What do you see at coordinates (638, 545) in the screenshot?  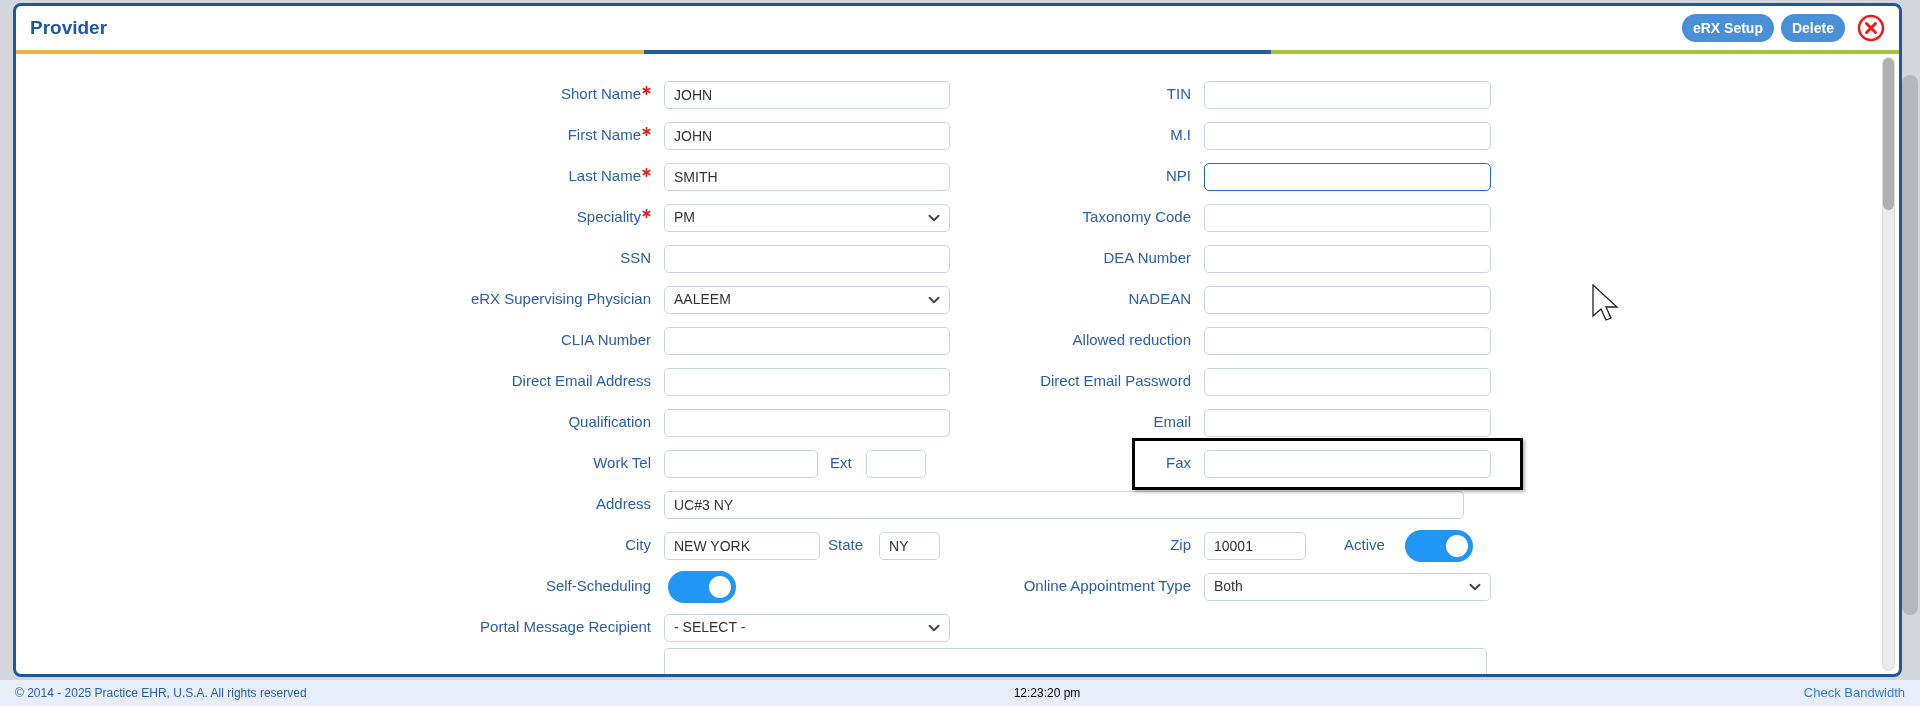 I see `field-label: City` at bounding box center [638, 545].